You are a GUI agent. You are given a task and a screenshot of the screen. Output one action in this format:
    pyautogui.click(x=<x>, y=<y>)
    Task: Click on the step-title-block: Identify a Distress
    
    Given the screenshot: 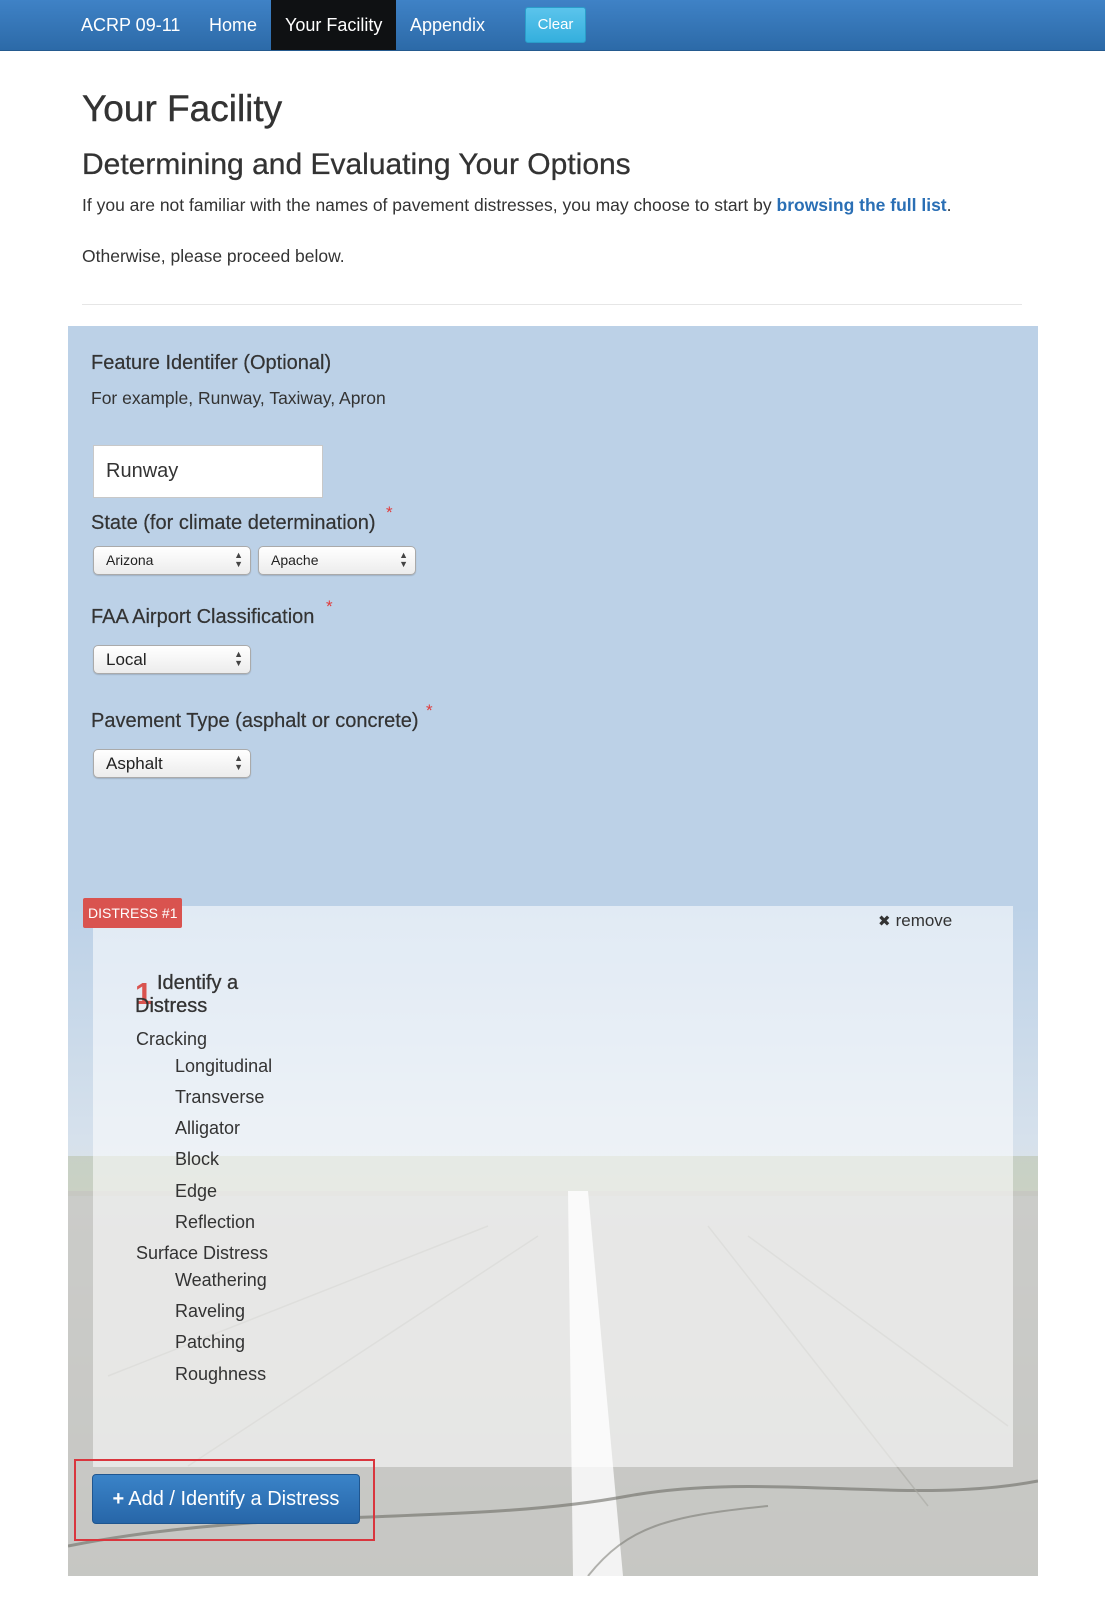 What is the action you would take?
    pyautogui.click(x=200, y=995)
    